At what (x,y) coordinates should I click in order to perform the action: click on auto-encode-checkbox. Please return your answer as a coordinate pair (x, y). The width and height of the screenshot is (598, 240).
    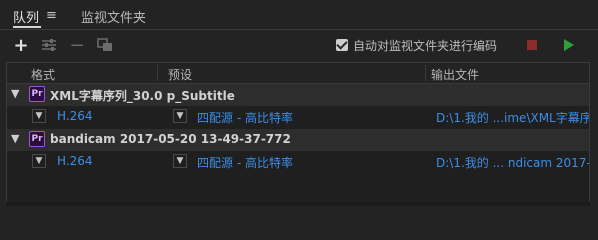
    Looking at the image, I should click on (342, 45).